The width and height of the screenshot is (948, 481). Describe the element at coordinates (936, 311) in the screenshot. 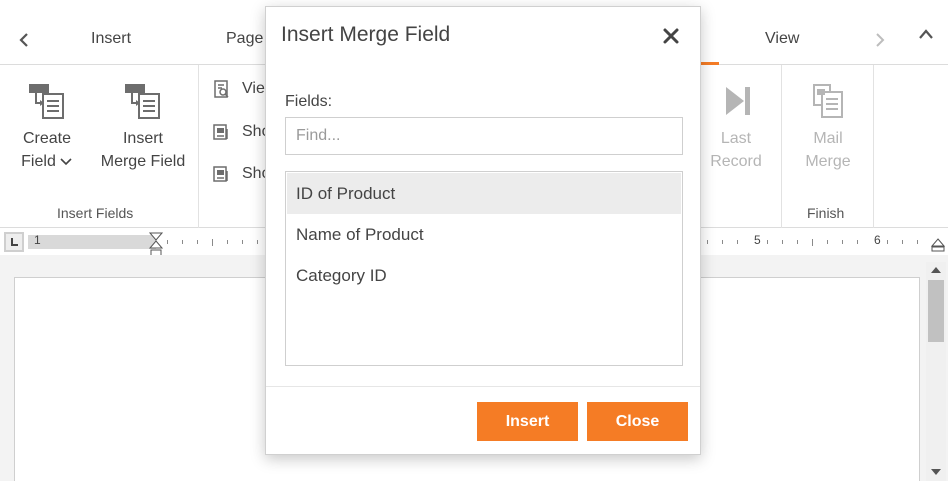

I see `scrollbar-thumb` at that location.